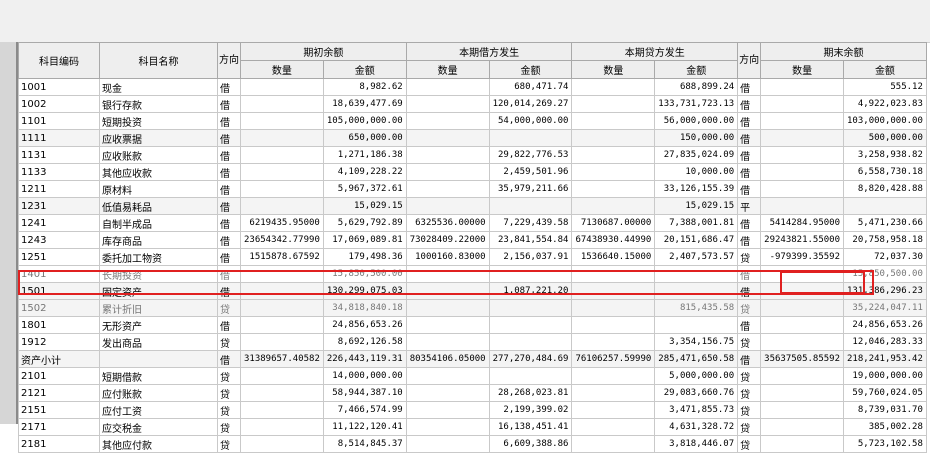 This screenshot has width=930, height=453. I want to click on cell-code: 1101, so click(59, 121).